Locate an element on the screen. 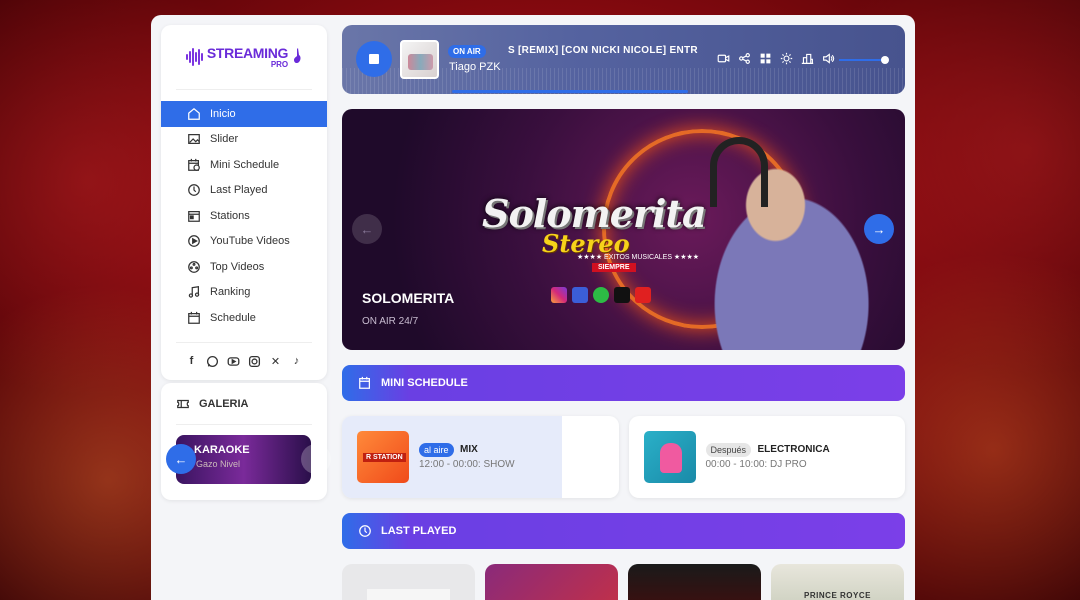 This screenshot has width=1080, height=600. sun-icon is located at coordinates (786, 58).